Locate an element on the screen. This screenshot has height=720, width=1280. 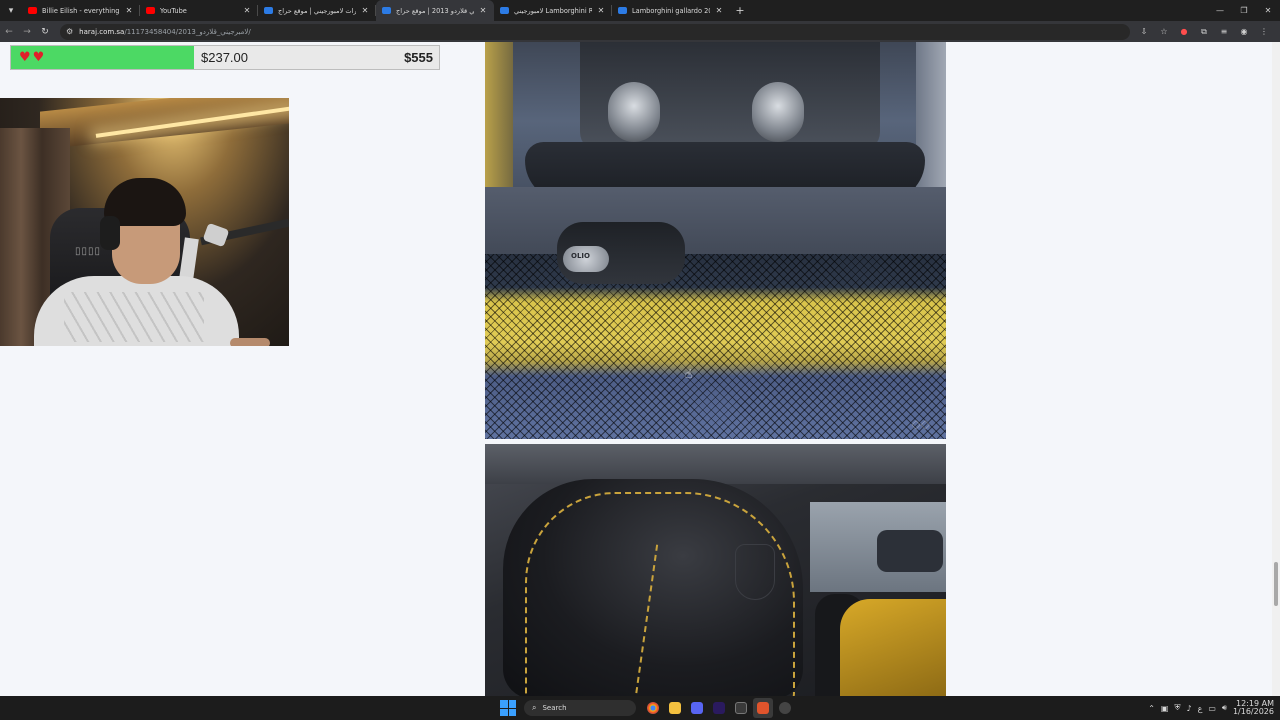
streamer-webcam: ▯▯▯▯ is located at coordinates (144, 222).